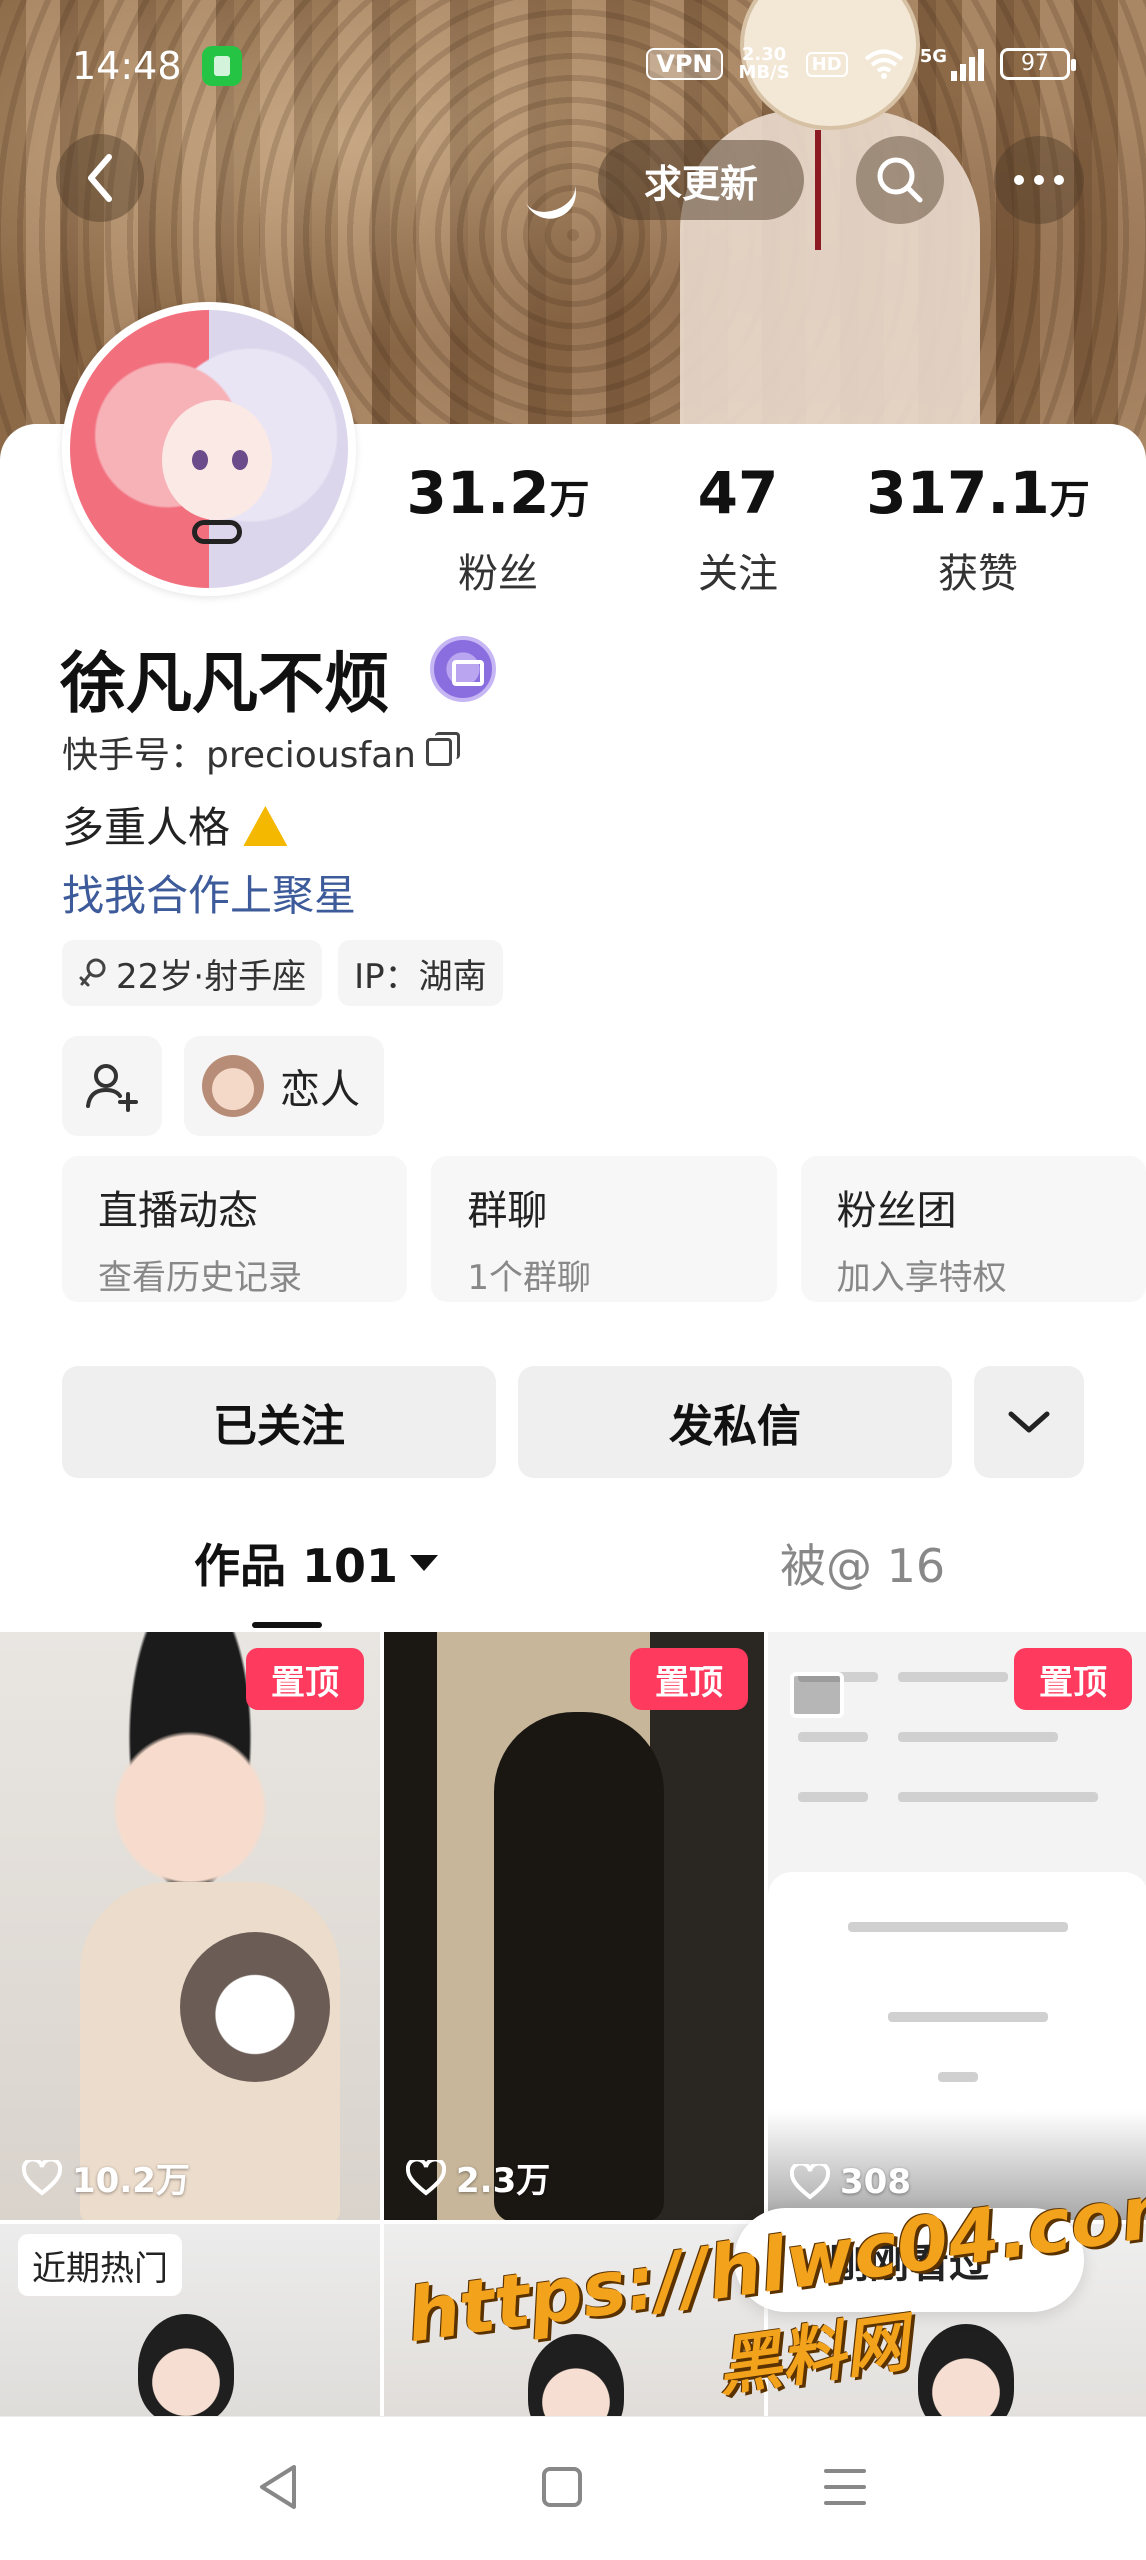 Image resolution: width=1146 pixels, height=2560 pixels. Describe the element at coordinates (978, 574) in the screenshot. I see `likes-label: 获赞` at that location.